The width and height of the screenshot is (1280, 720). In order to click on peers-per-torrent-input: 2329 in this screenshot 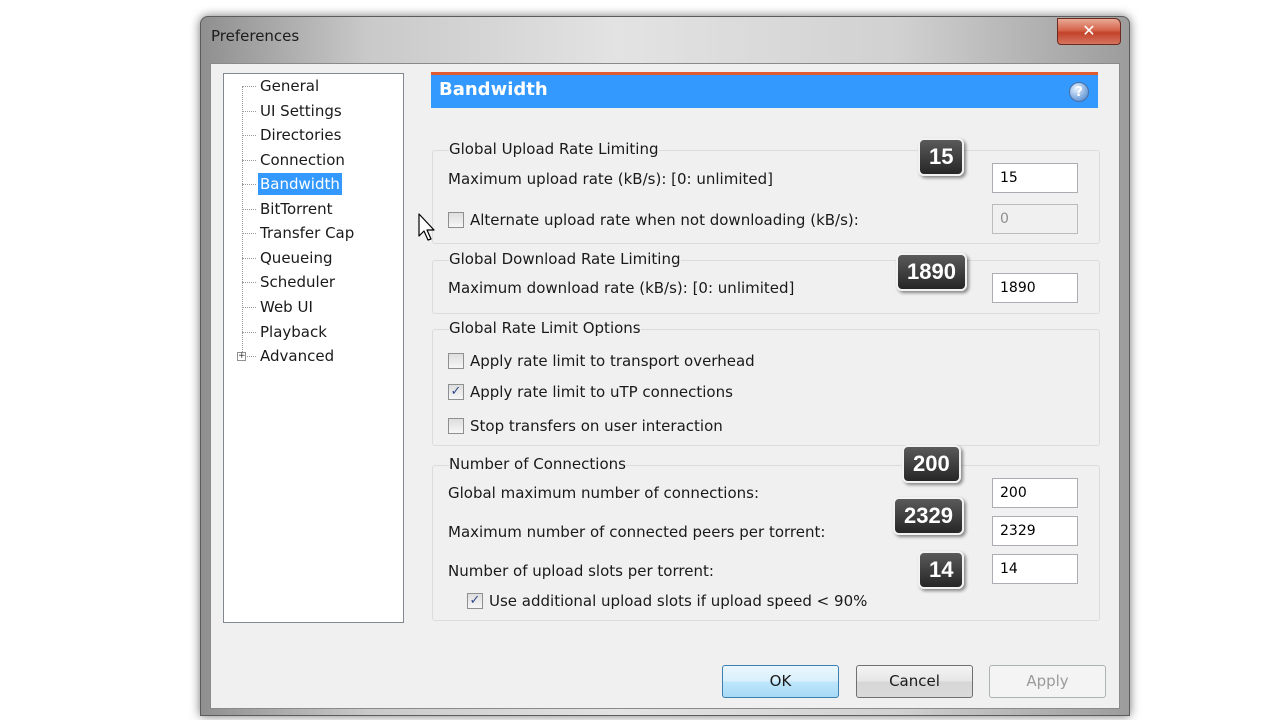, I will do `click(1035, 531)`.